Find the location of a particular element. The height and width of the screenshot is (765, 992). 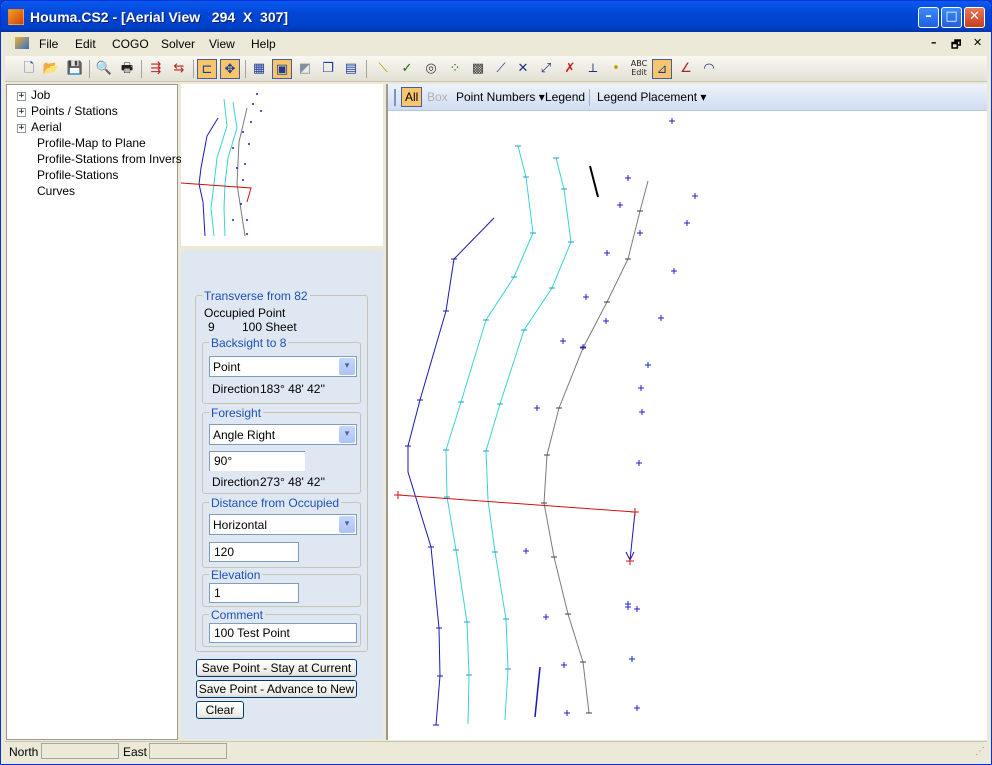

zoom-extents-icon: ✥ is located at coordinates (230, 69).